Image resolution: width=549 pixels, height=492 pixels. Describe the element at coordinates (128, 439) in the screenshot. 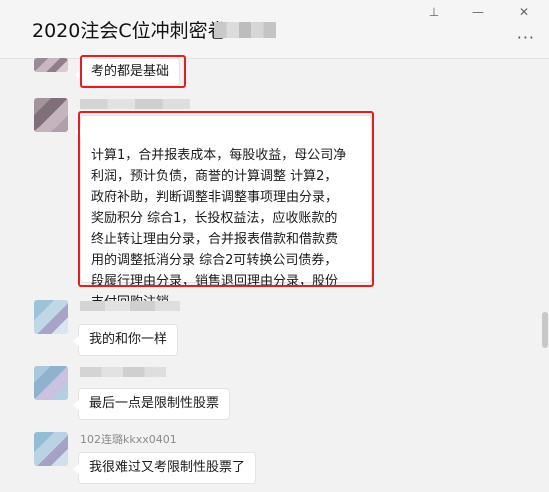

I see `sender-name: 102连璐kkxx0401` at that location.